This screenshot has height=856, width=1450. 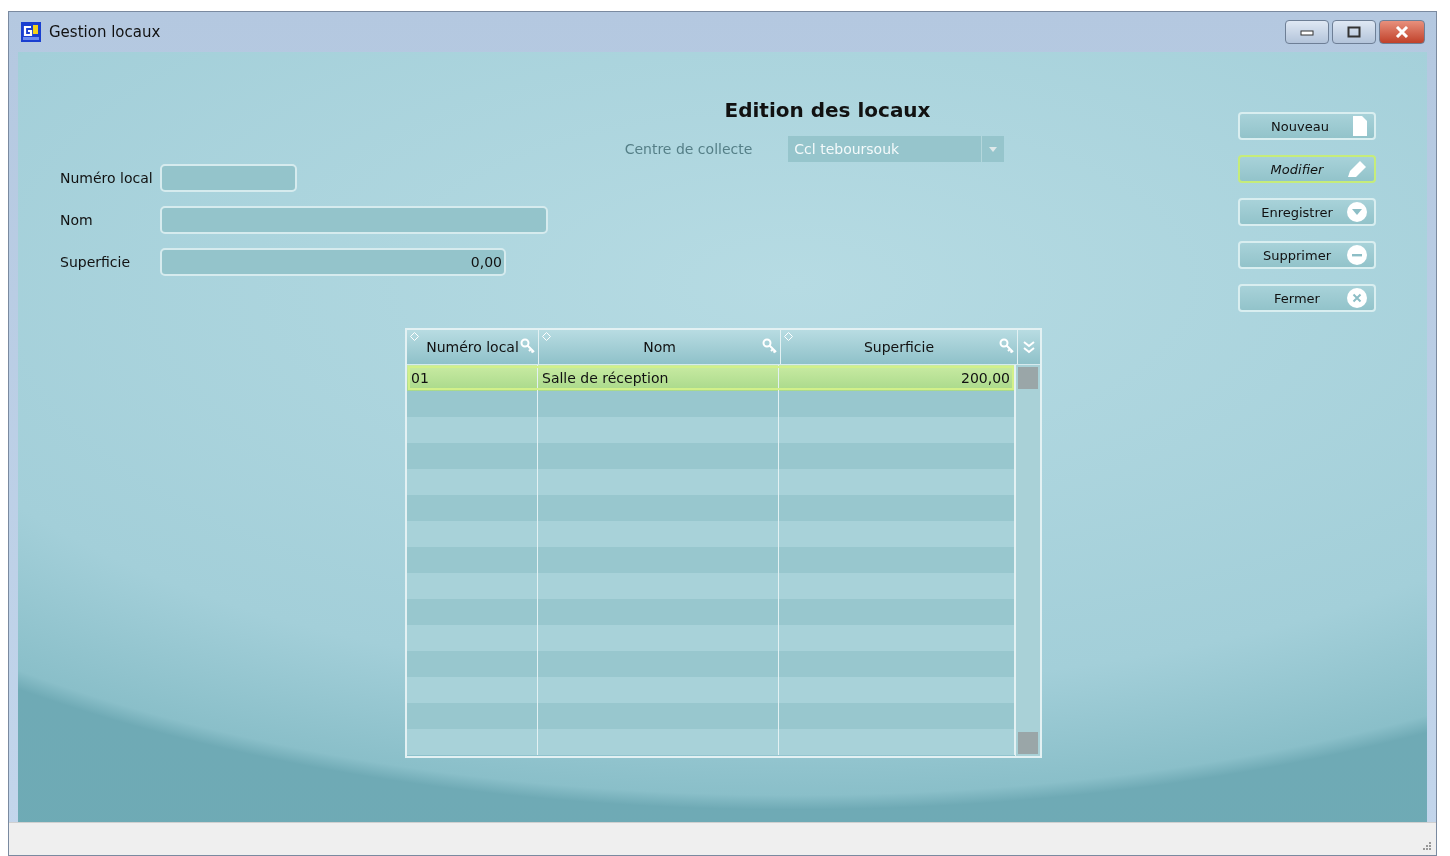 I want to click on table-row: 01 Salle de réception 200,00, so click(x=711, y=378).